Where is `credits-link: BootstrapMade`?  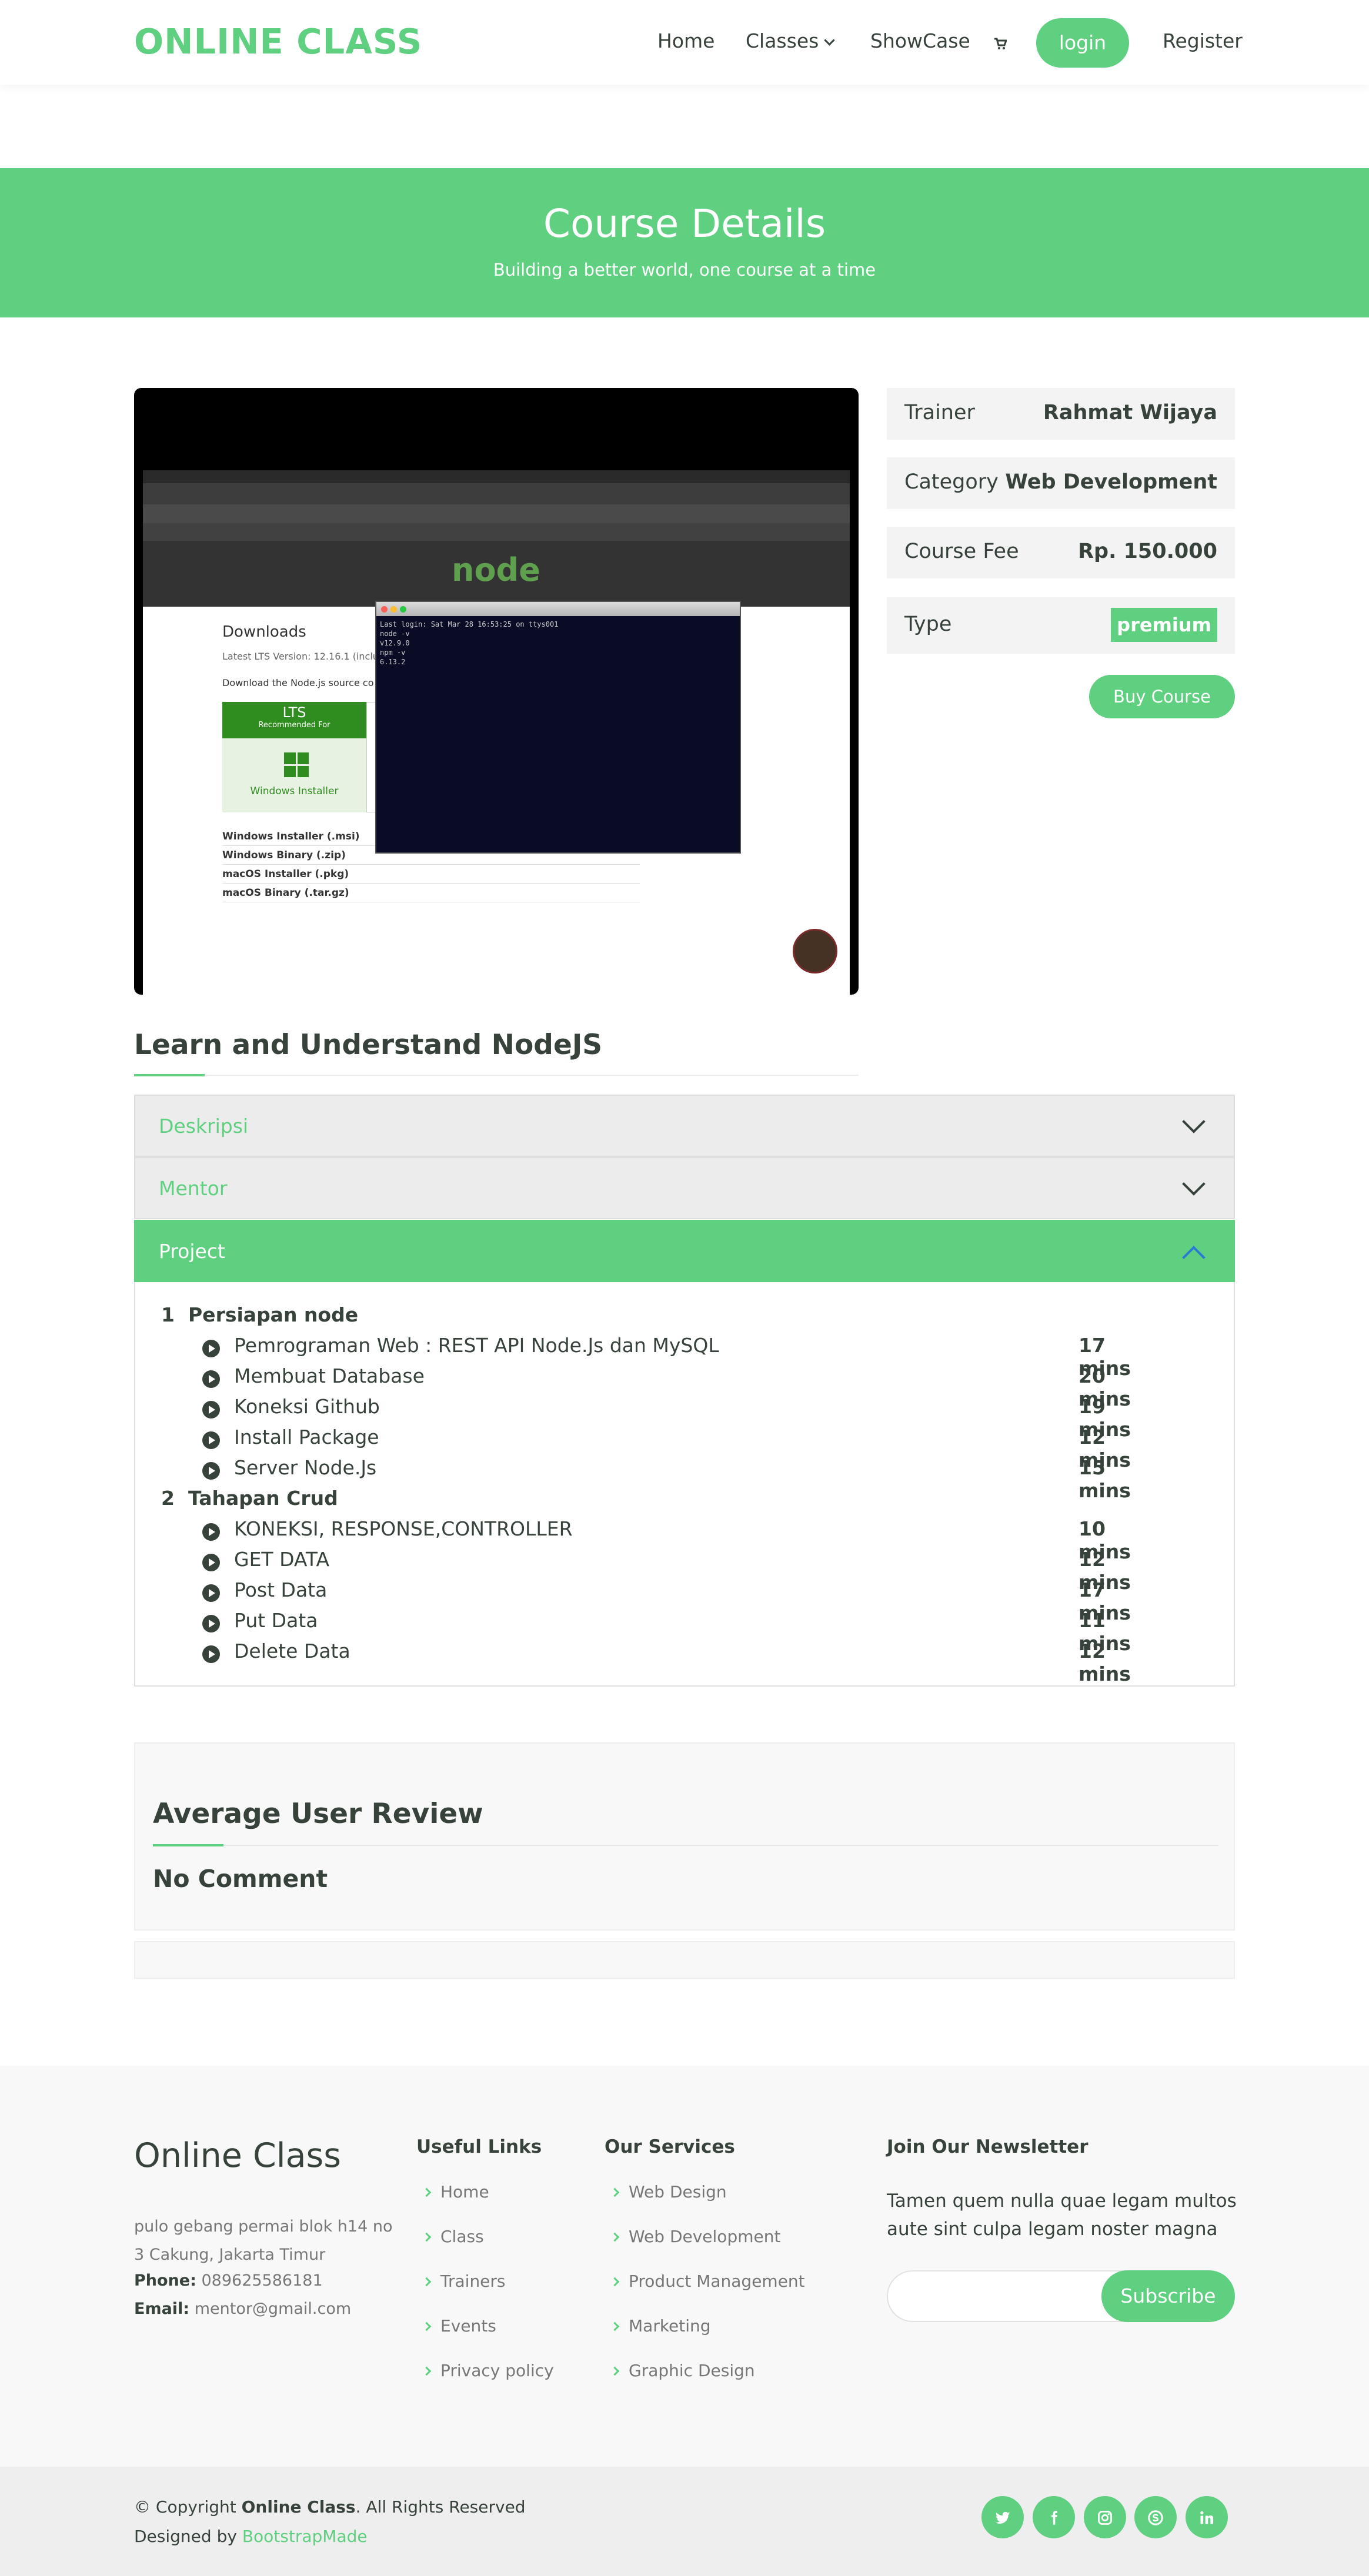 credits-link: BootstrapMade is located at coordinates (305, 2536).